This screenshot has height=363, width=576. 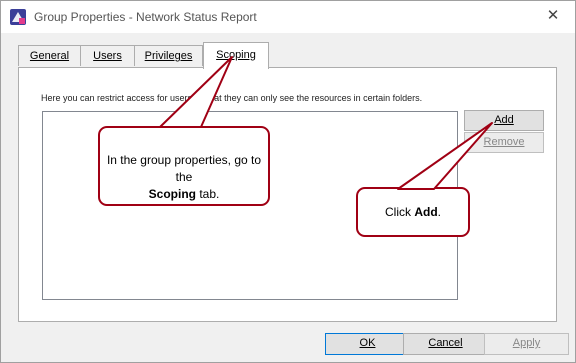 I want to click on ok-button-label: OK, so click(x=367, y=343).